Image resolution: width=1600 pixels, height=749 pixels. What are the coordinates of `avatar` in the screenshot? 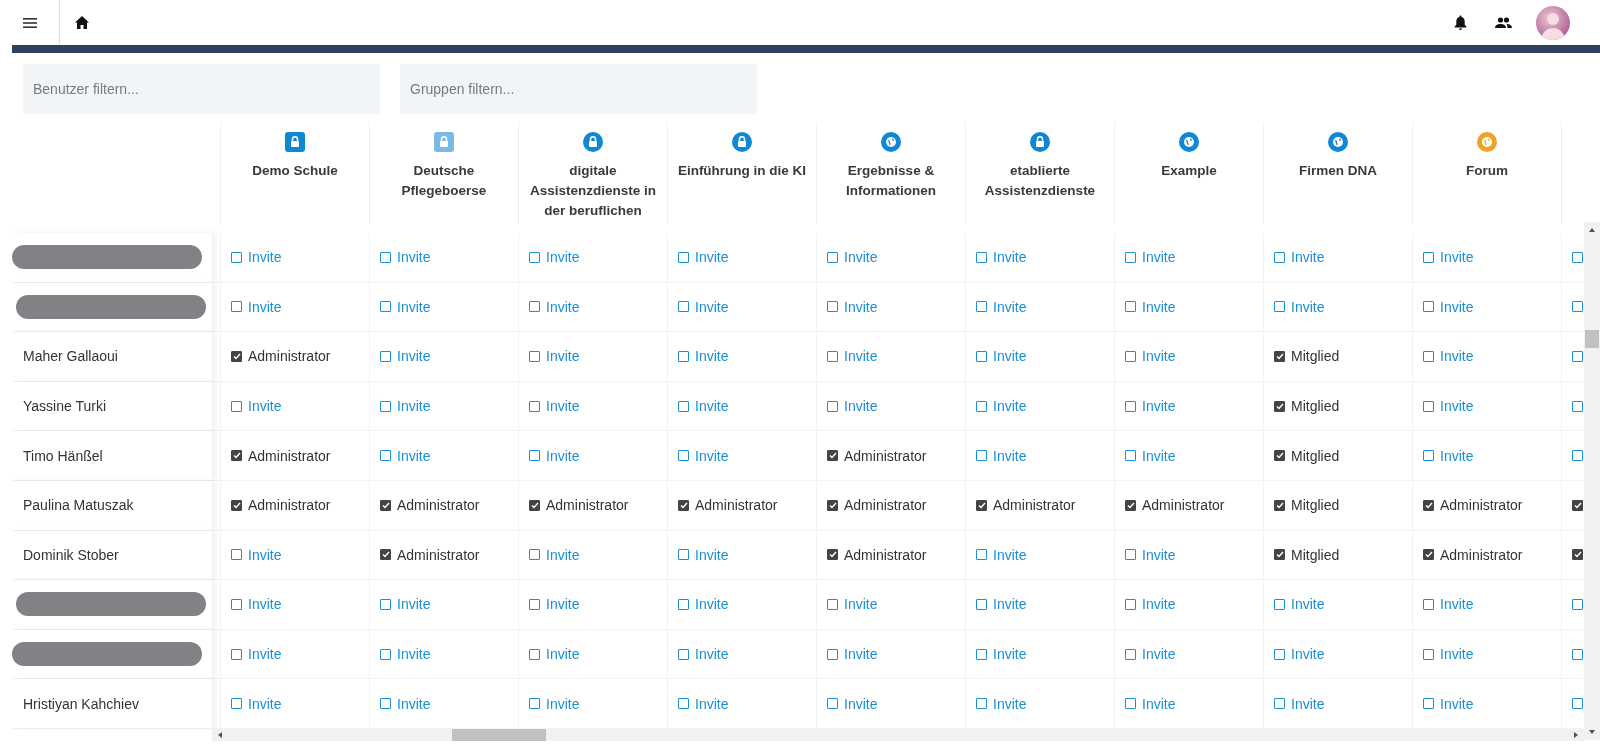 It's located at (1553, 22).